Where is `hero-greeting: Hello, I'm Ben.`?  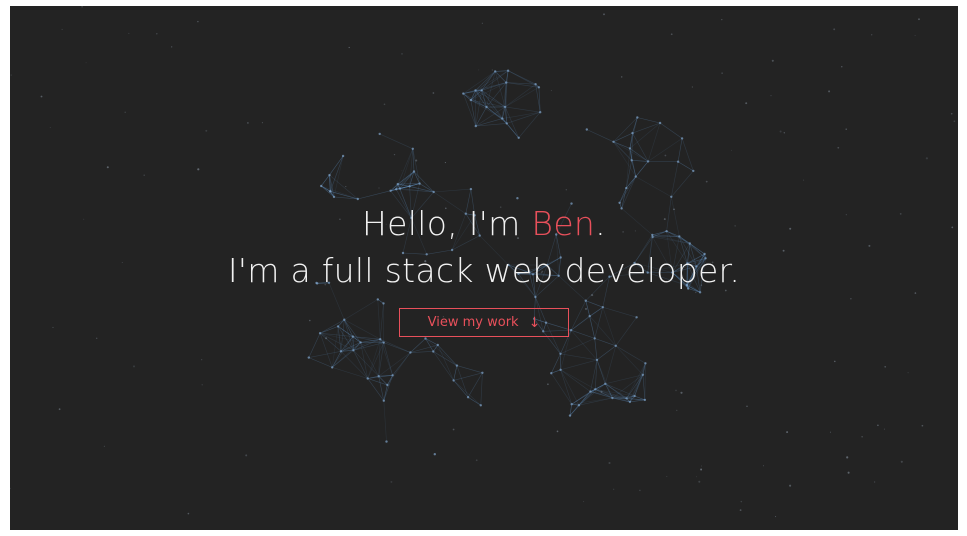 hero-greeting: Hello, I'm Ben. is located at coordinates (484, 223).